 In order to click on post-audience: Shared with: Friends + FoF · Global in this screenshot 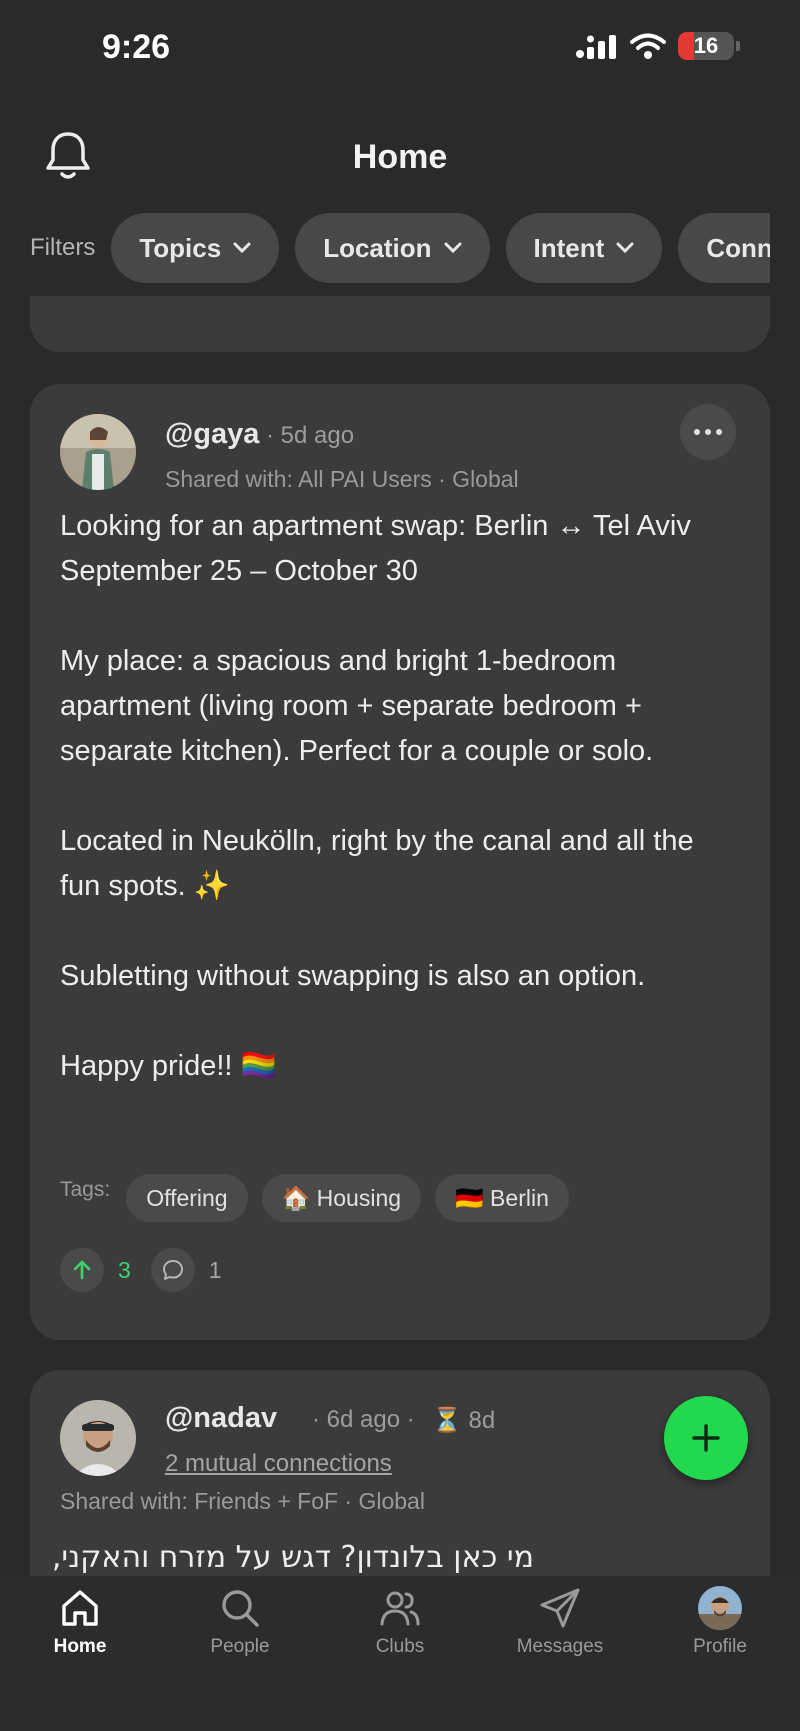, I will do `click(242, 1501)`.